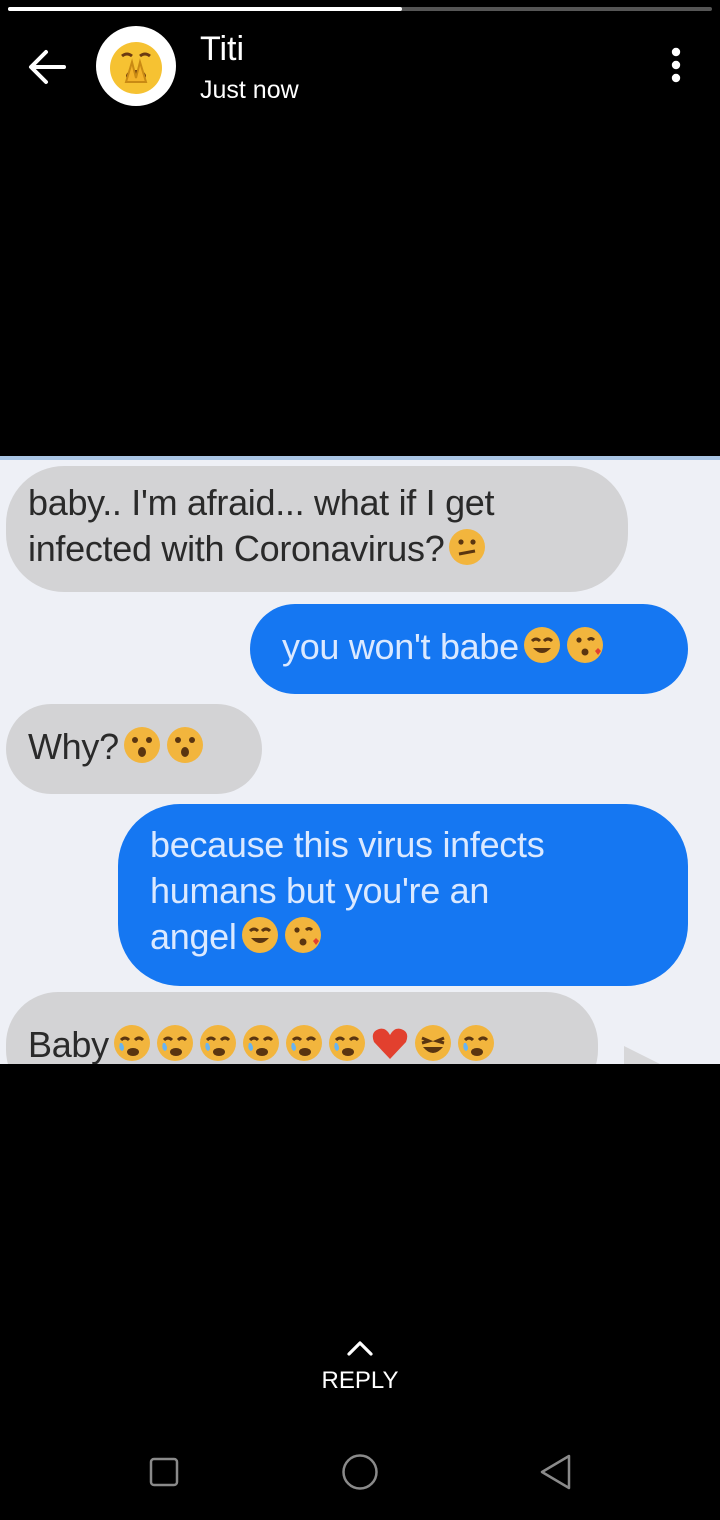 The image size is (720, 1520). I want to click on reply-button: REPLY, so click(360, 1366).